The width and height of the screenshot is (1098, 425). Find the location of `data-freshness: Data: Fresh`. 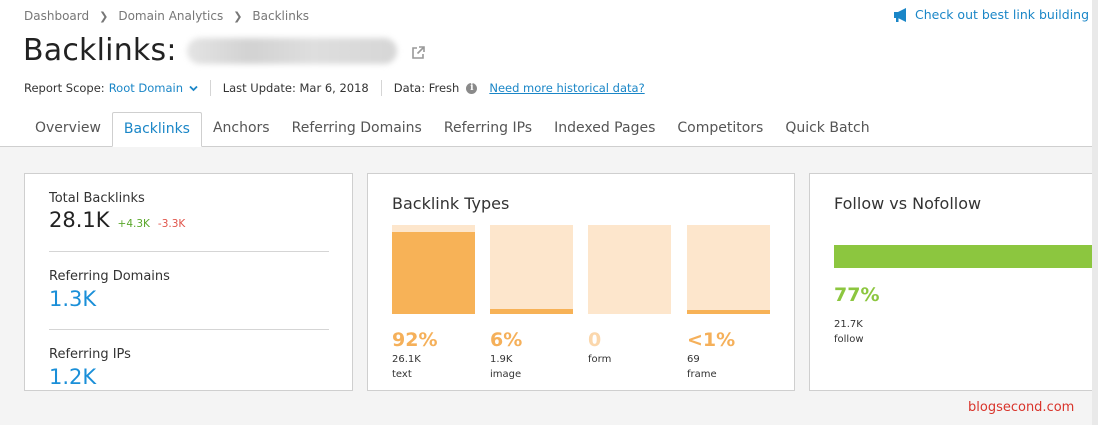

data-freshness: Data: Fresh is located at coordinates (426, 88).